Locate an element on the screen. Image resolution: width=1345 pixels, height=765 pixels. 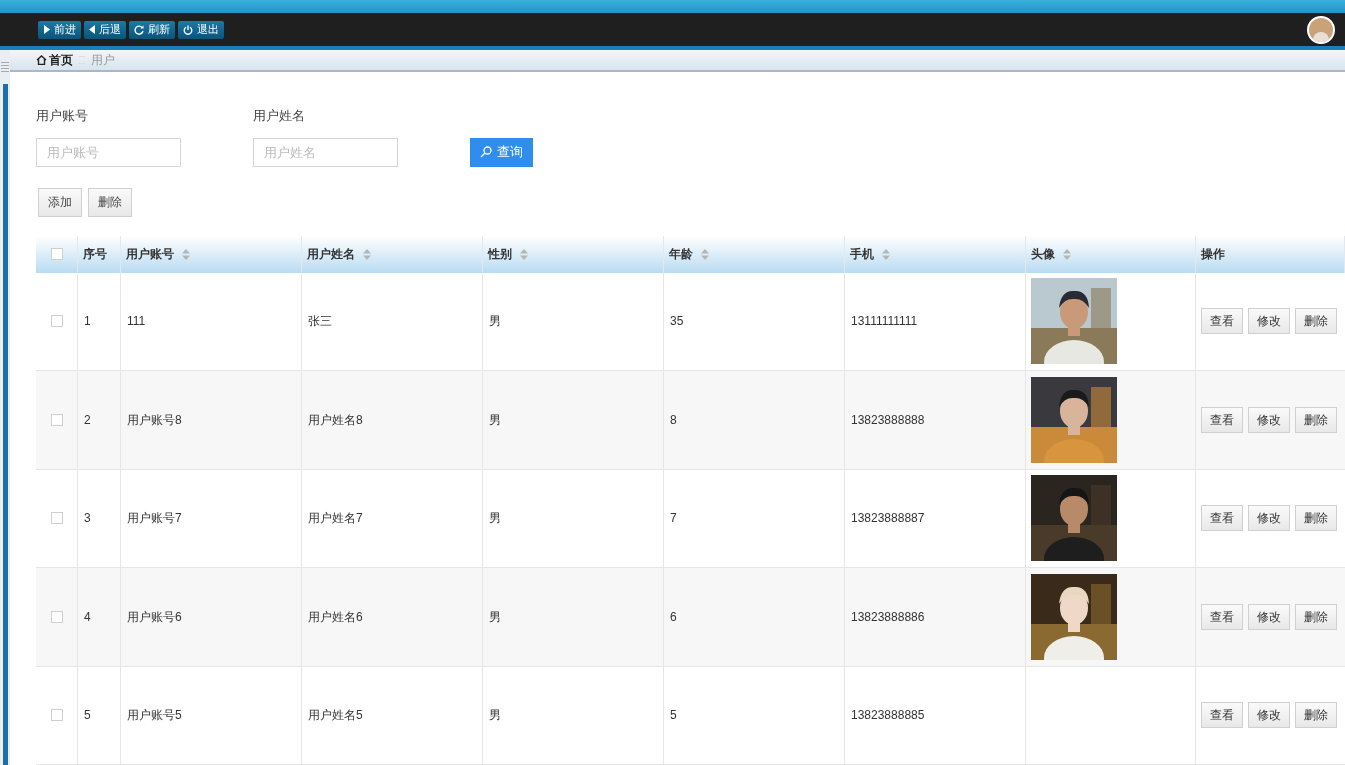
table-cell-text: 2 is located at coordinates (87, 420).